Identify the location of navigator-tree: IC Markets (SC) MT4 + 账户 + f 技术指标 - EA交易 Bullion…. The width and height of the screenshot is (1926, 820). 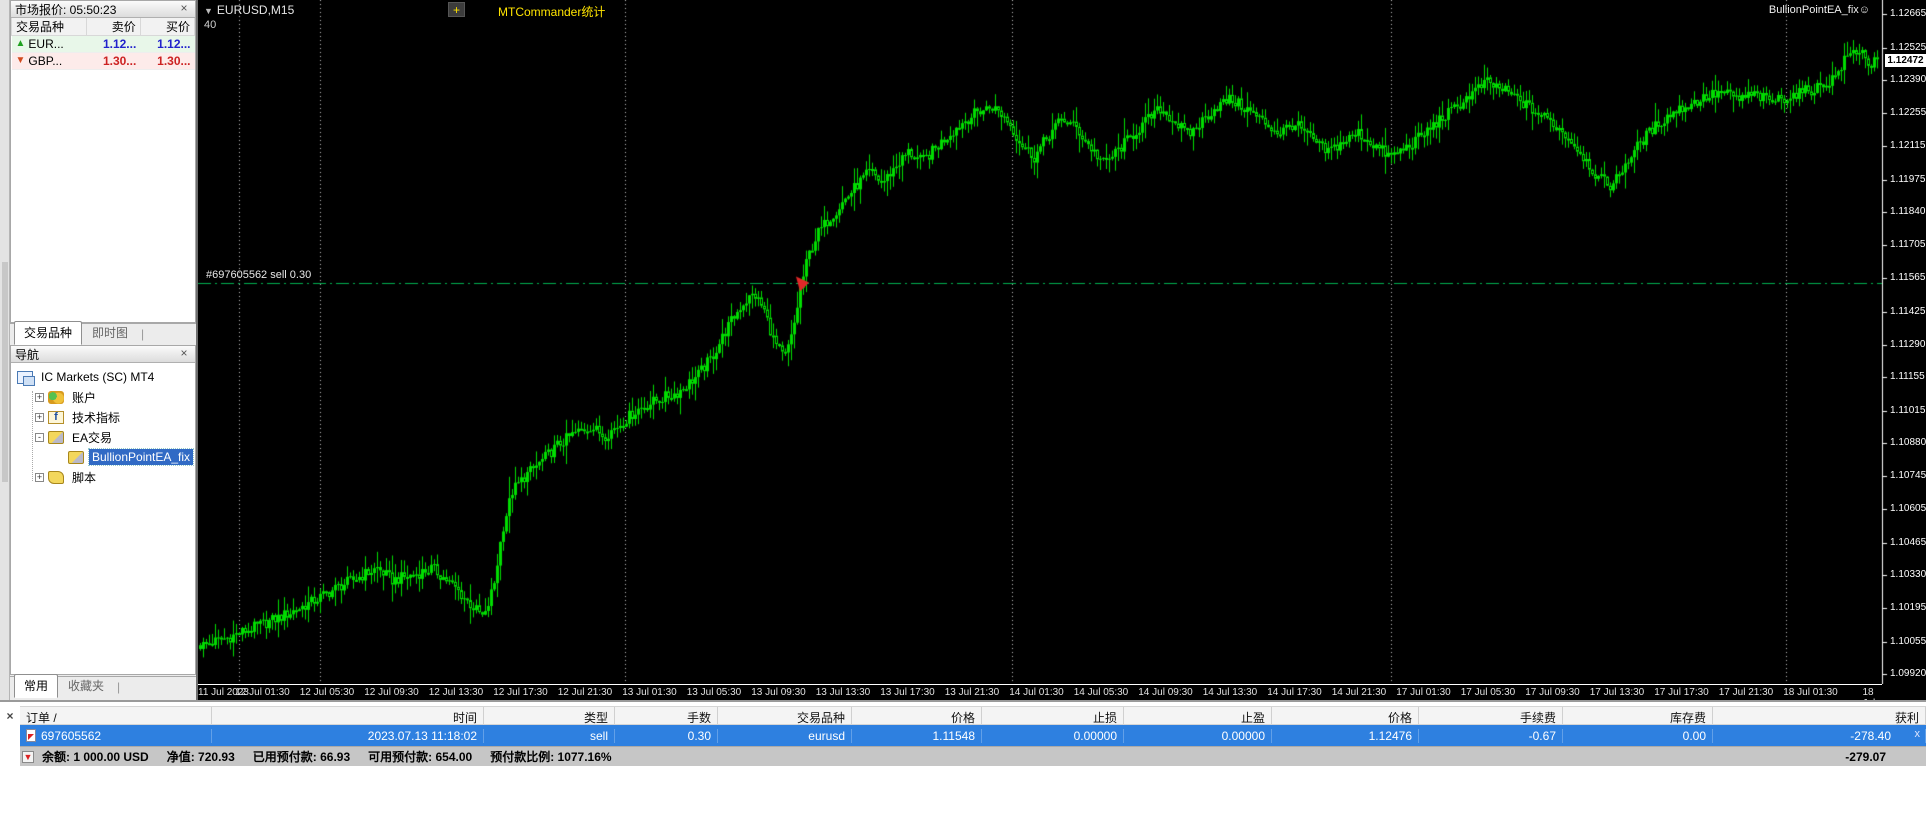
(103, 425).